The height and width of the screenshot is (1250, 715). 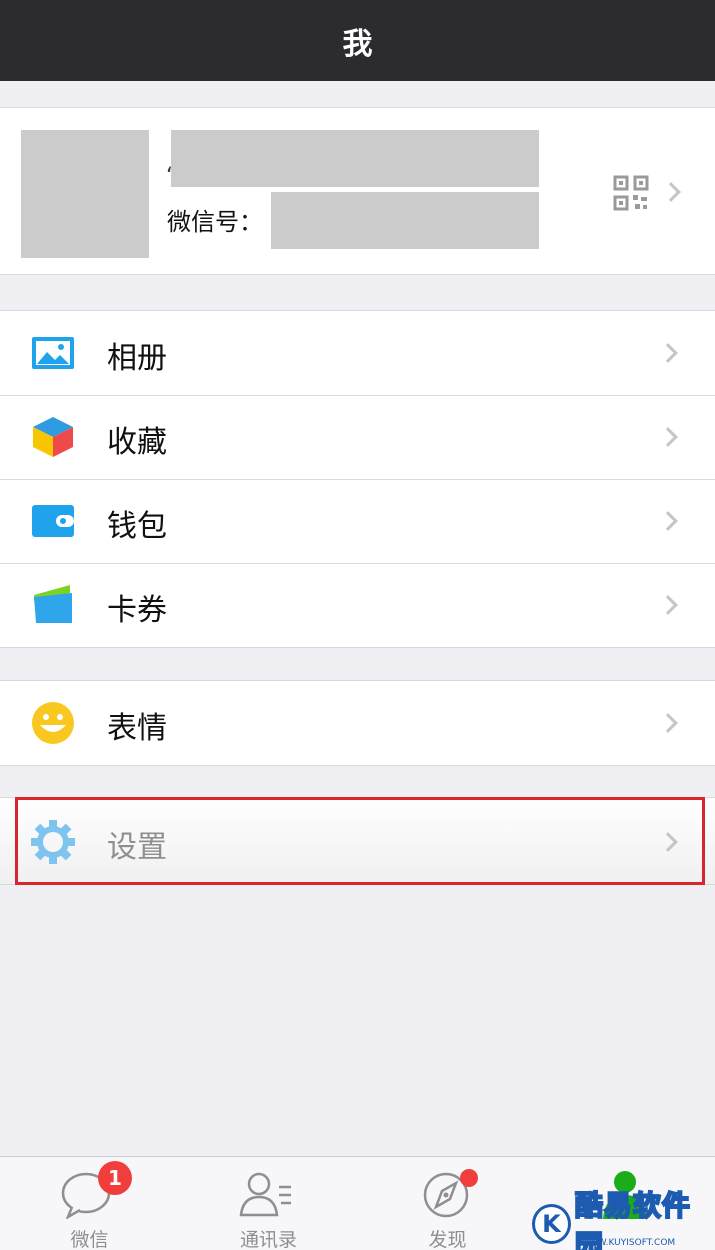 I want to click on cards-icon, so click(x=53, y=604).